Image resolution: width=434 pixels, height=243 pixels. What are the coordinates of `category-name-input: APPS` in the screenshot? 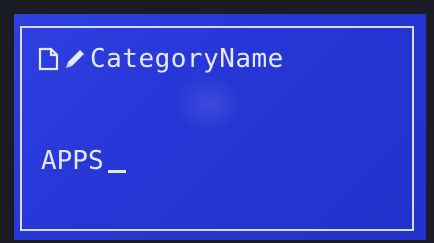 It's located at (83, 158).